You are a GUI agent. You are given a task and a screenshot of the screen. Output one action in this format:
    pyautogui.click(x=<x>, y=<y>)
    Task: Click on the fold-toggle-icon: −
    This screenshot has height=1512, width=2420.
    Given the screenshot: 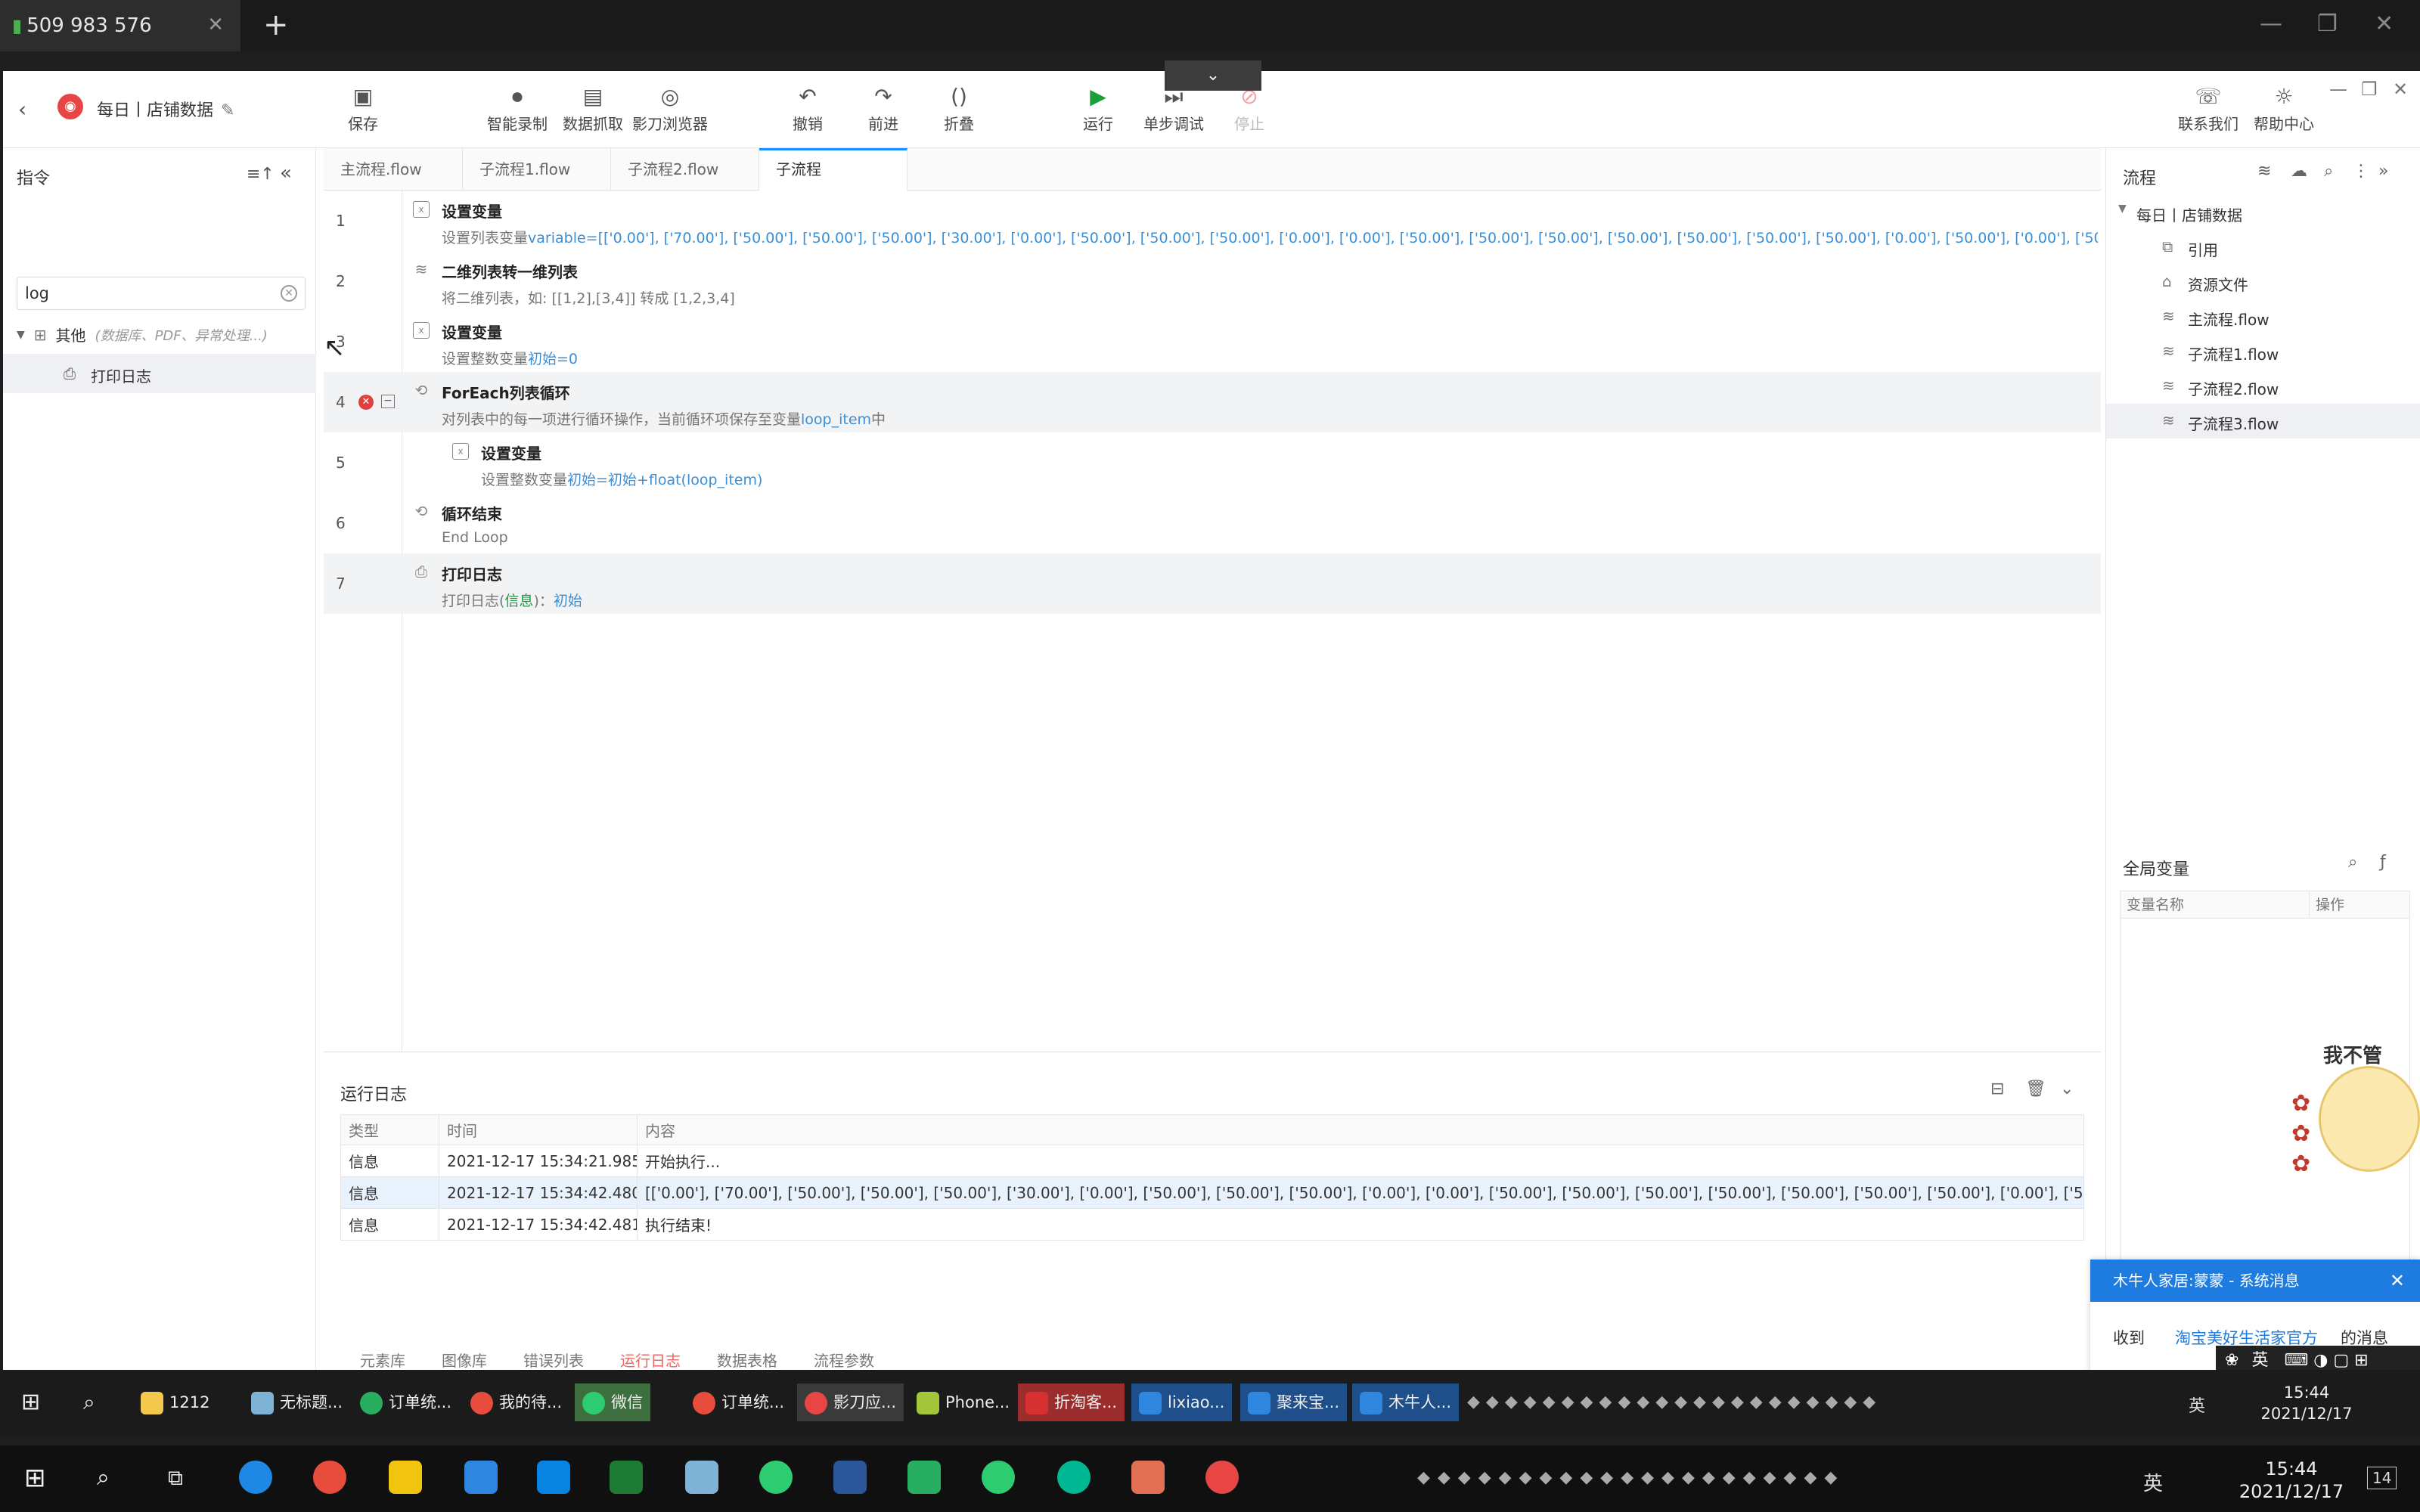 What is the action you would take?
    pyautogui.click(x=388, y=401)
    